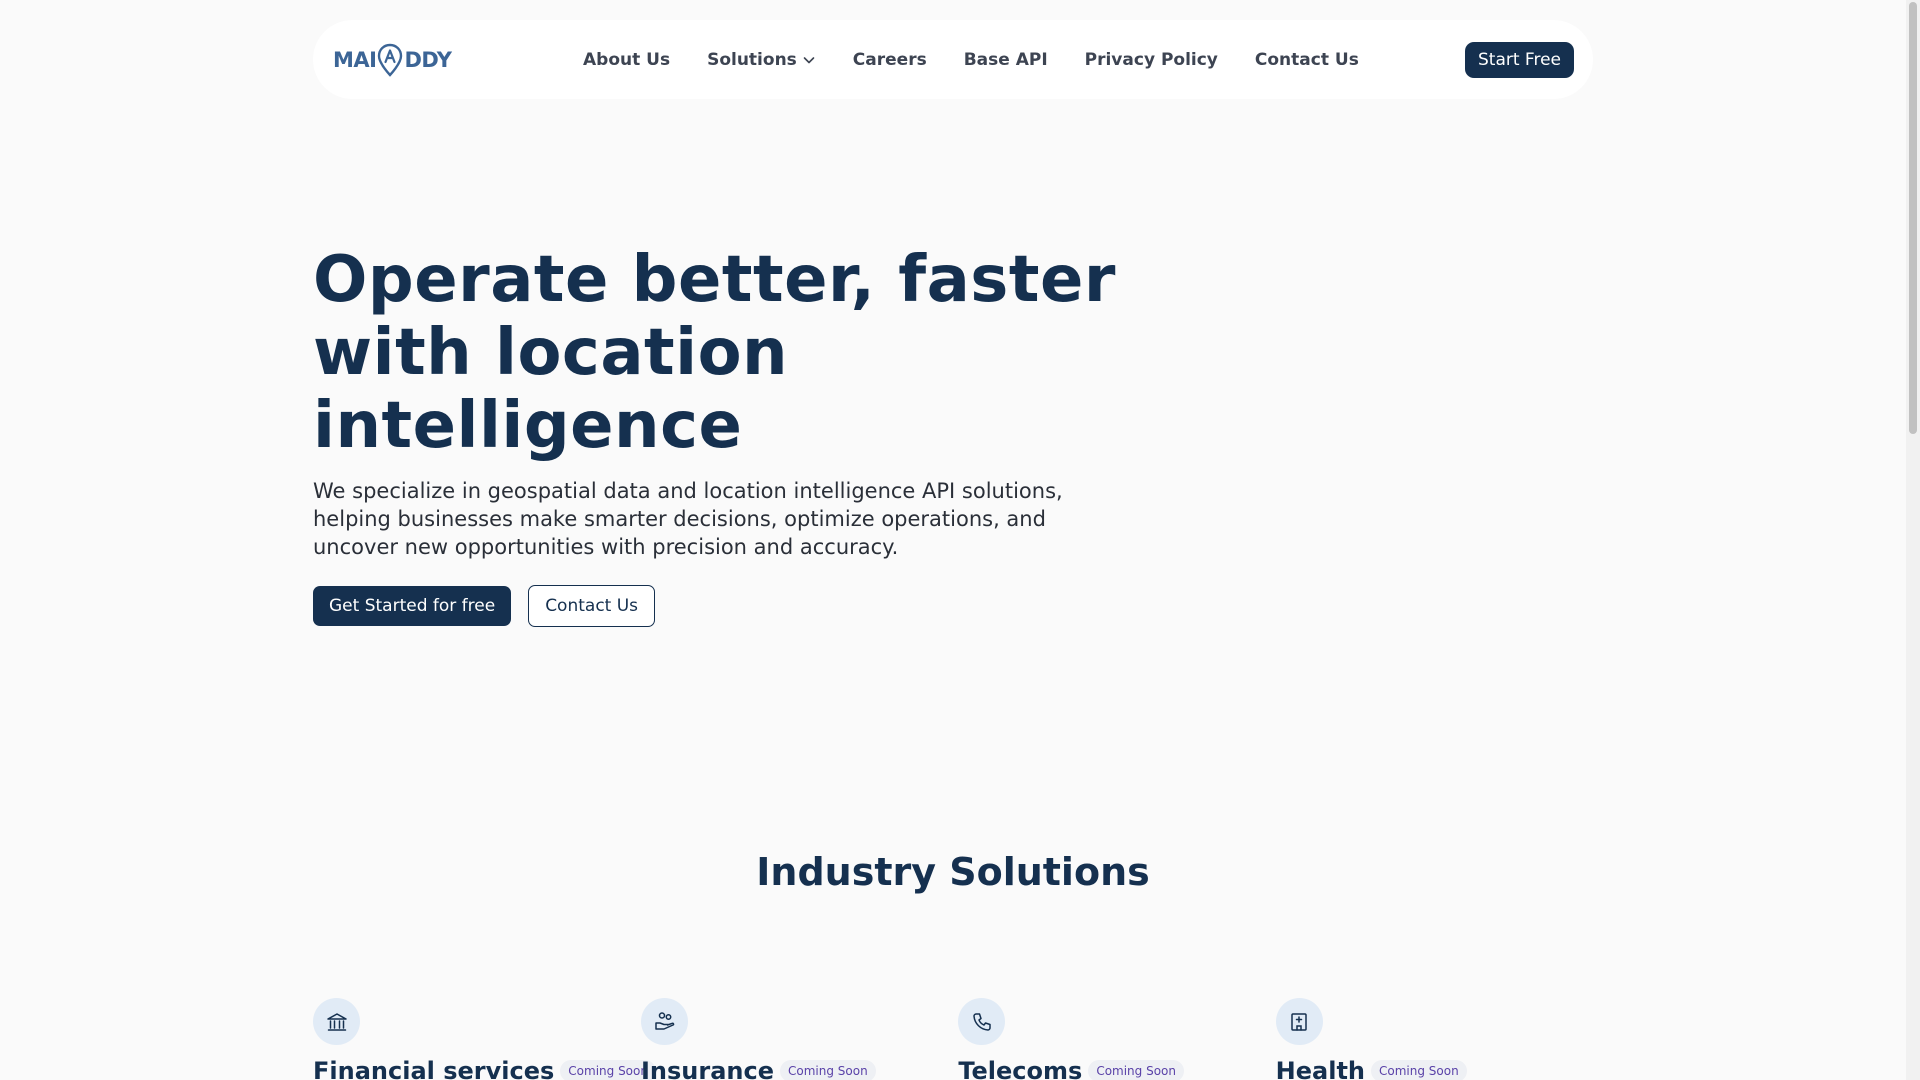  What do you see at coordinates (708, 1068) in the screenshot?
I see `industry-name: Insurance` at bounding box center [708, 1068].